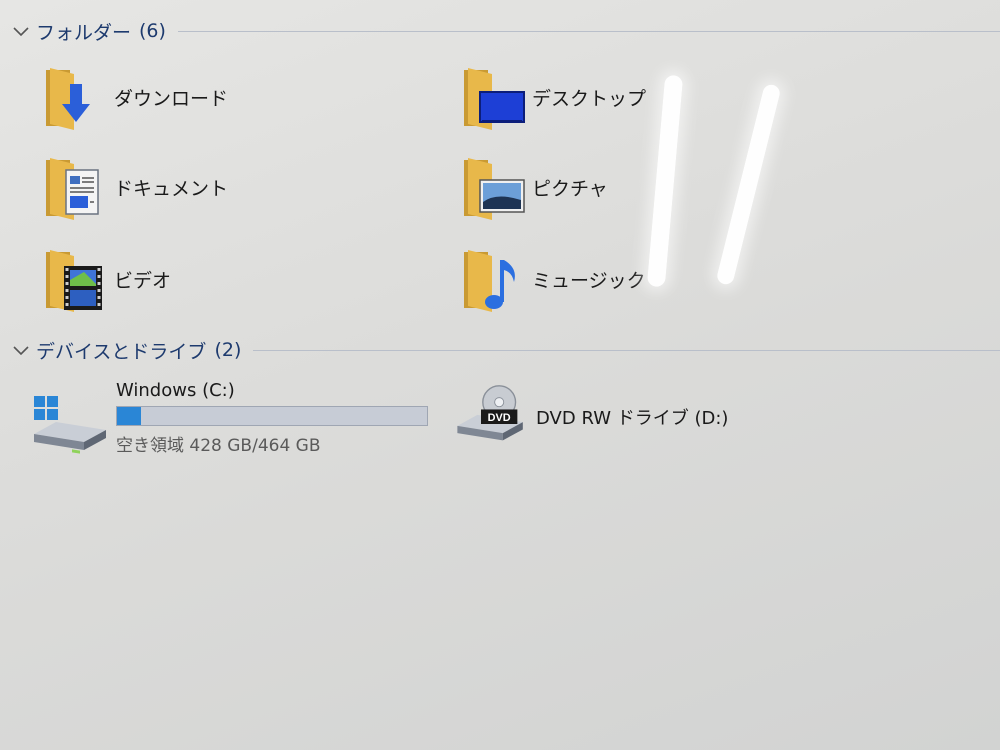 Image resolution: width=1000 pixels, height=750 pixels. Describe the element at coordinates (228, 350) in the screenshot. I see `devices-section-count: (2)` at that location.